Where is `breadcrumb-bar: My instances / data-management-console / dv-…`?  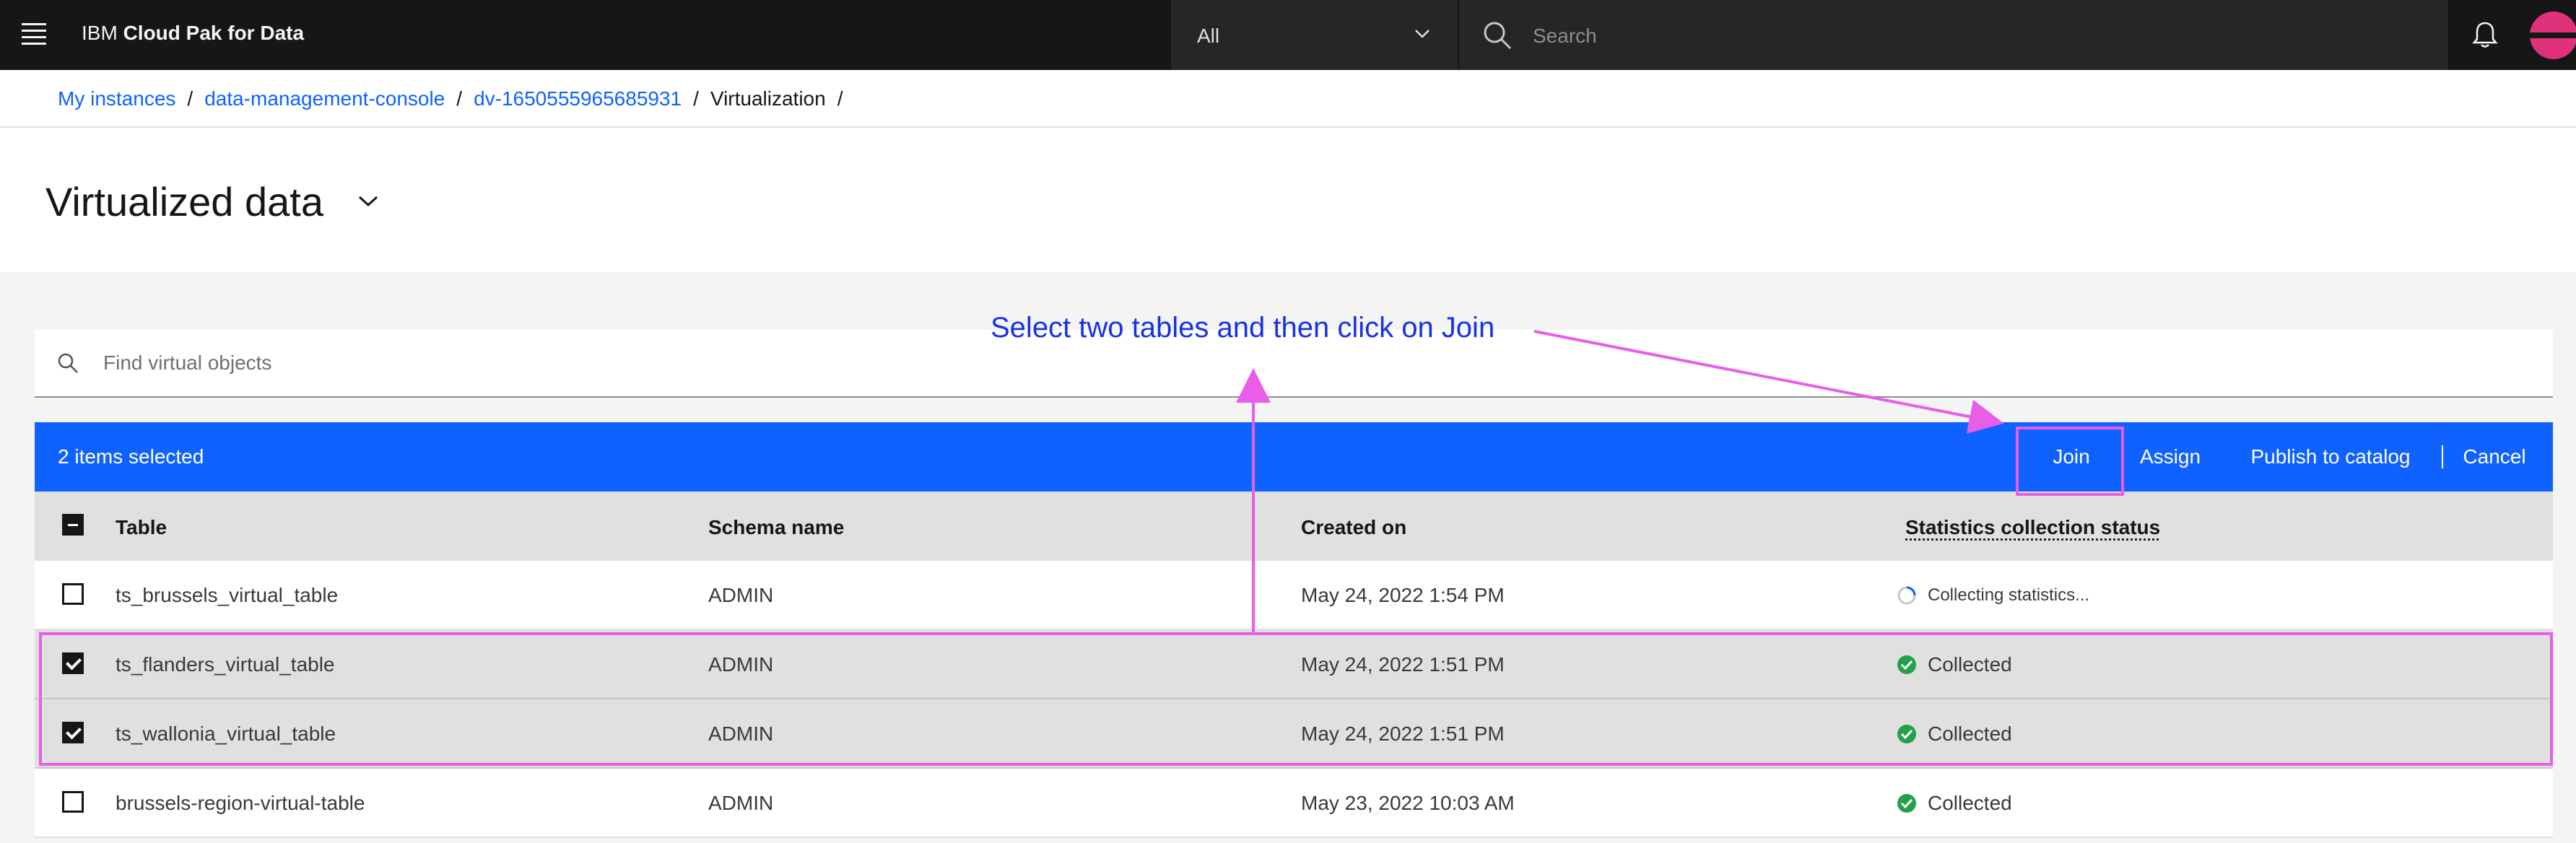
breadcrumb-bar: My instances / data-management-console / dv-… is located at coordinates (1288, 99).